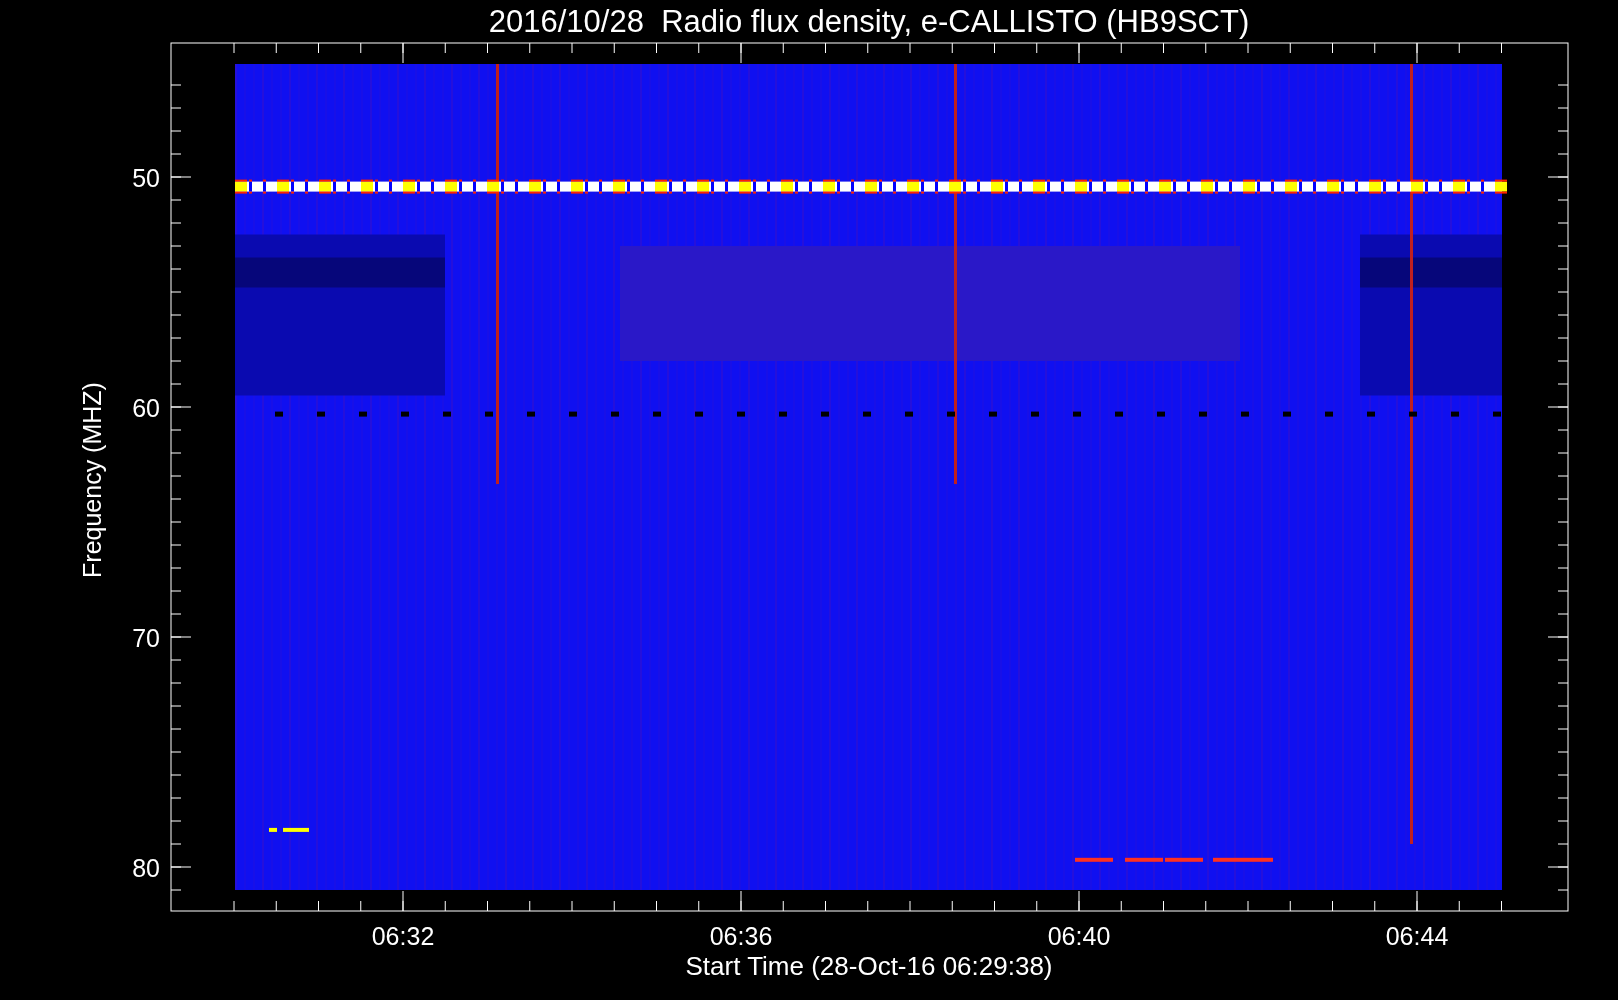  Describe the element at coordinates (146, 178) in the screenshot. I see `y-tick-label: 50` at that location.